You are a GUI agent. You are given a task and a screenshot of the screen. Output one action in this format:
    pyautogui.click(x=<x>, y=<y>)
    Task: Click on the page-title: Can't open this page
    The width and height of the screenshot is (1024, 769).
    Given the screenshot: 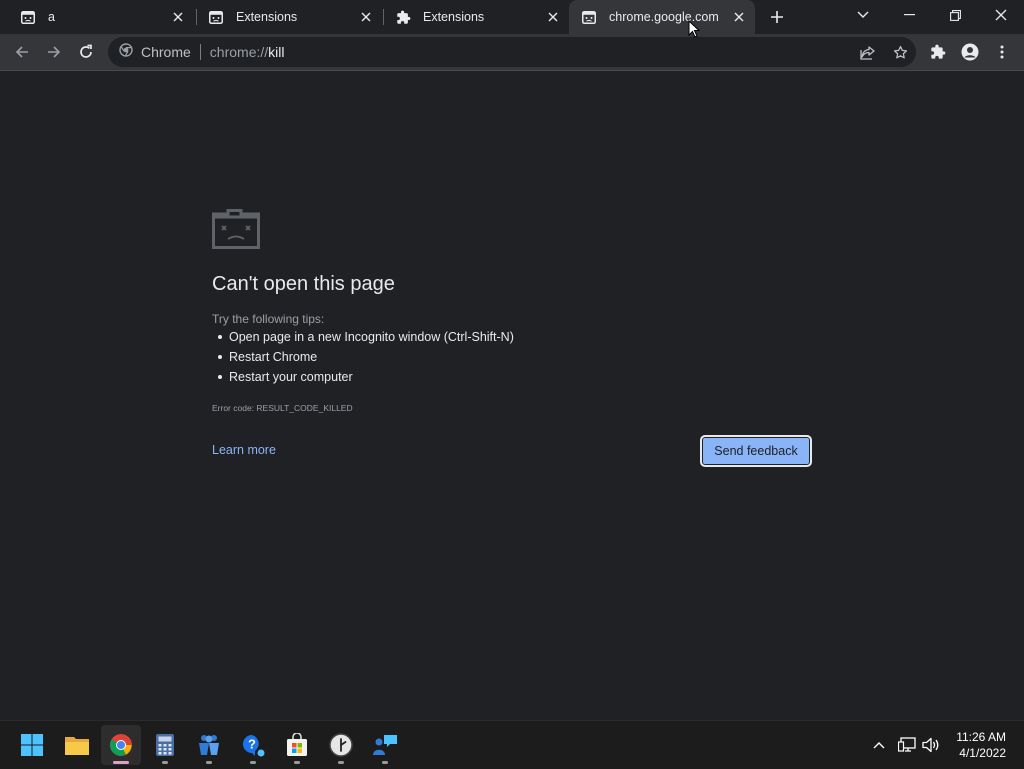 What is the action you would take?
    pyautogui.click(x=303, y=284)
    